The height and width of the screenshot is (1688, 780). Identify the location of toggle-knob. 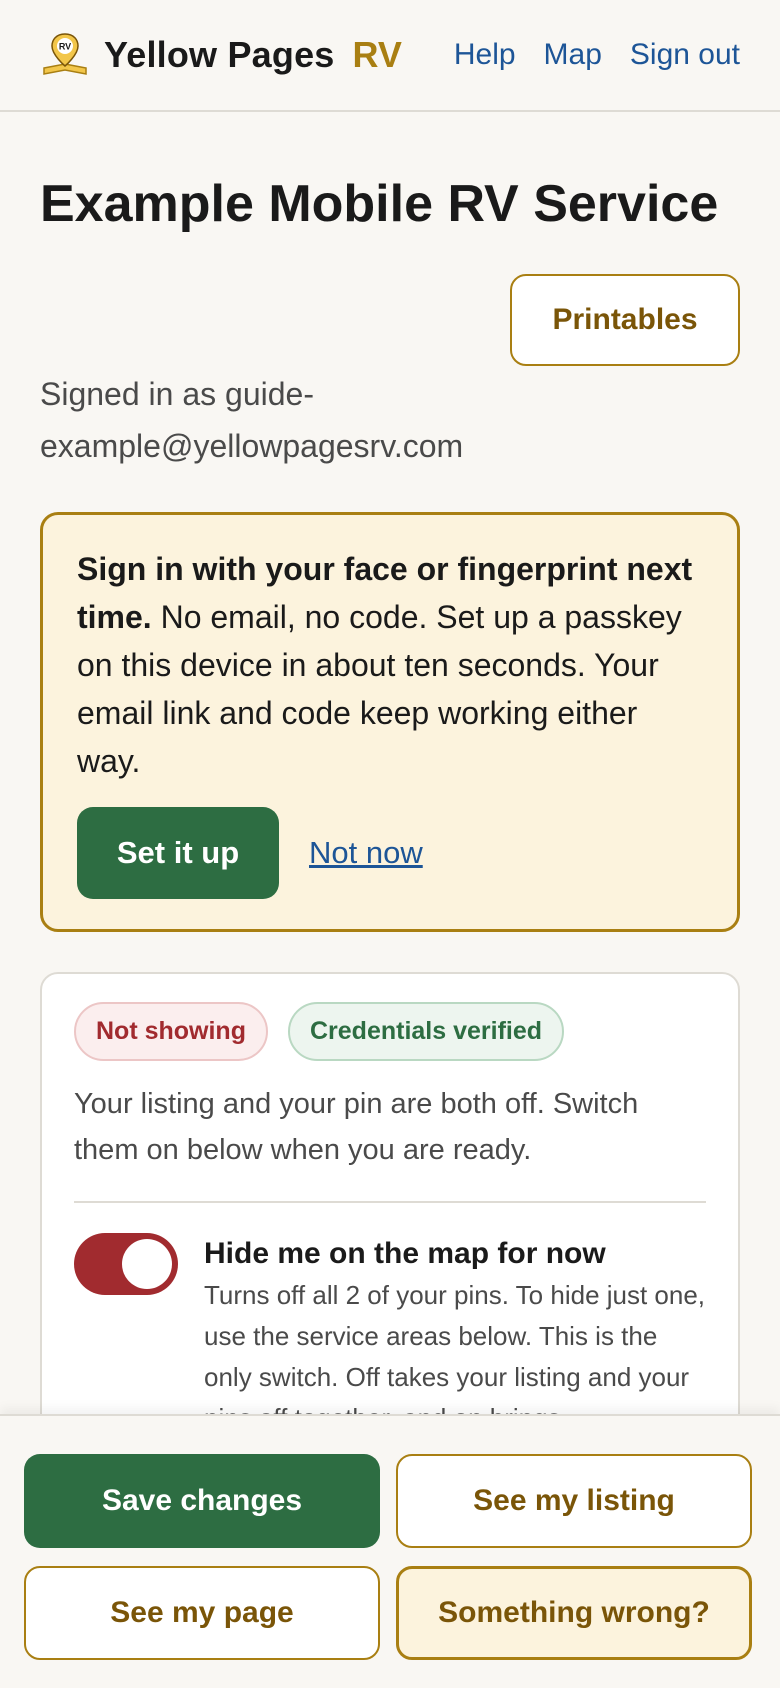
(147, 1264).